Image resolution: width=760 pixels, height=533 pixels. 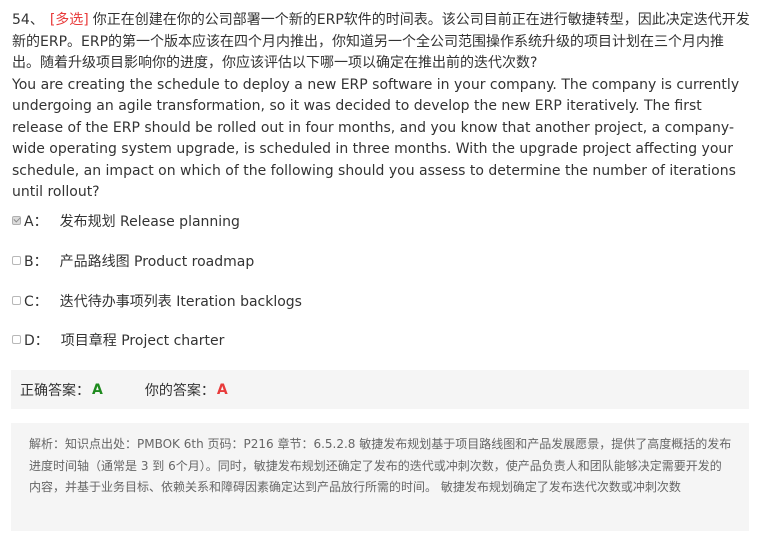 What do you see at coordinates (157, 262) in the screenshot?
I see `option-text: 产品路线图 Product roadmap` at bounding box center [157, 262].